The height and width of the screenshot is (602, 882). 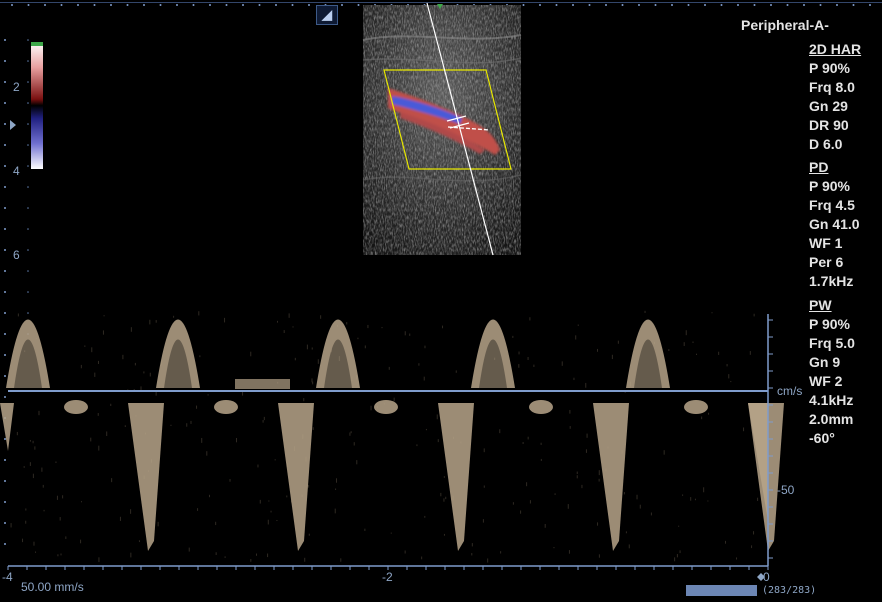 What do you see at coordinates (834, 262) in the screenshot?
I see `params-pd-line: Per 6` at bounding box center [834, 262].